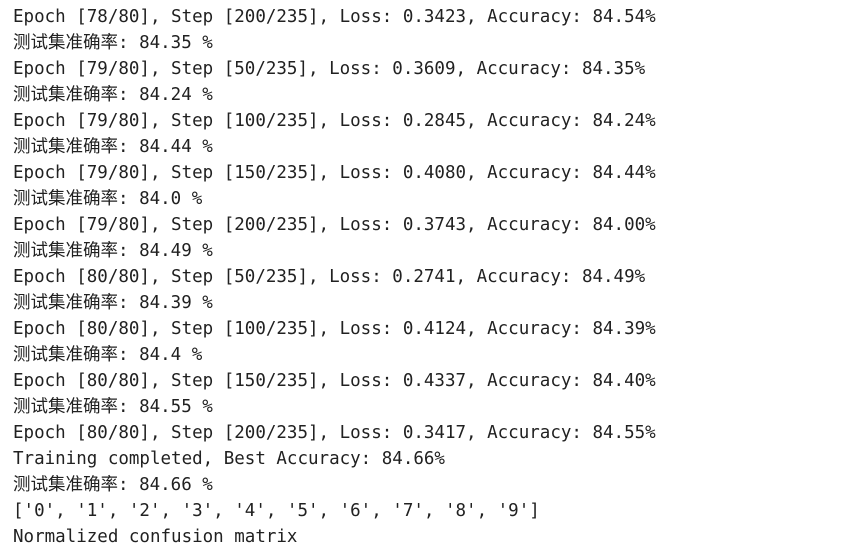  What do you see at coordinates (113, 43) in the screenshot?
I see `log-line-test-accuracy: 测试集准确率: 84.35 %` at bounding box center [113, 43].